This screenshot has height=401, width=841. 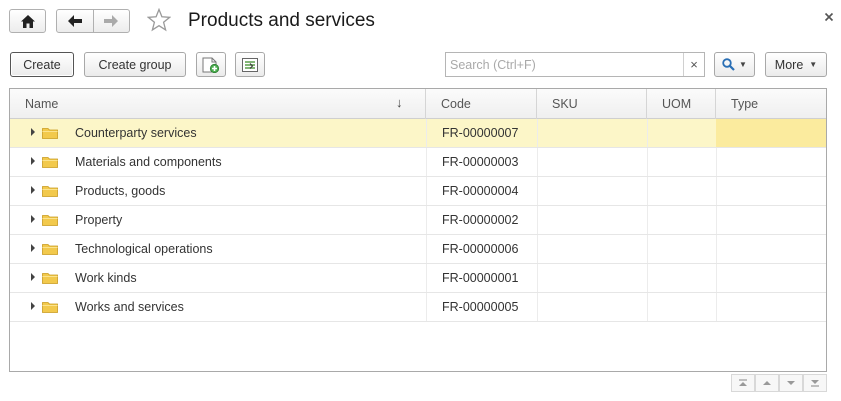 I want to click on cell-code: FR-00000001, so click(x=480, y=278).